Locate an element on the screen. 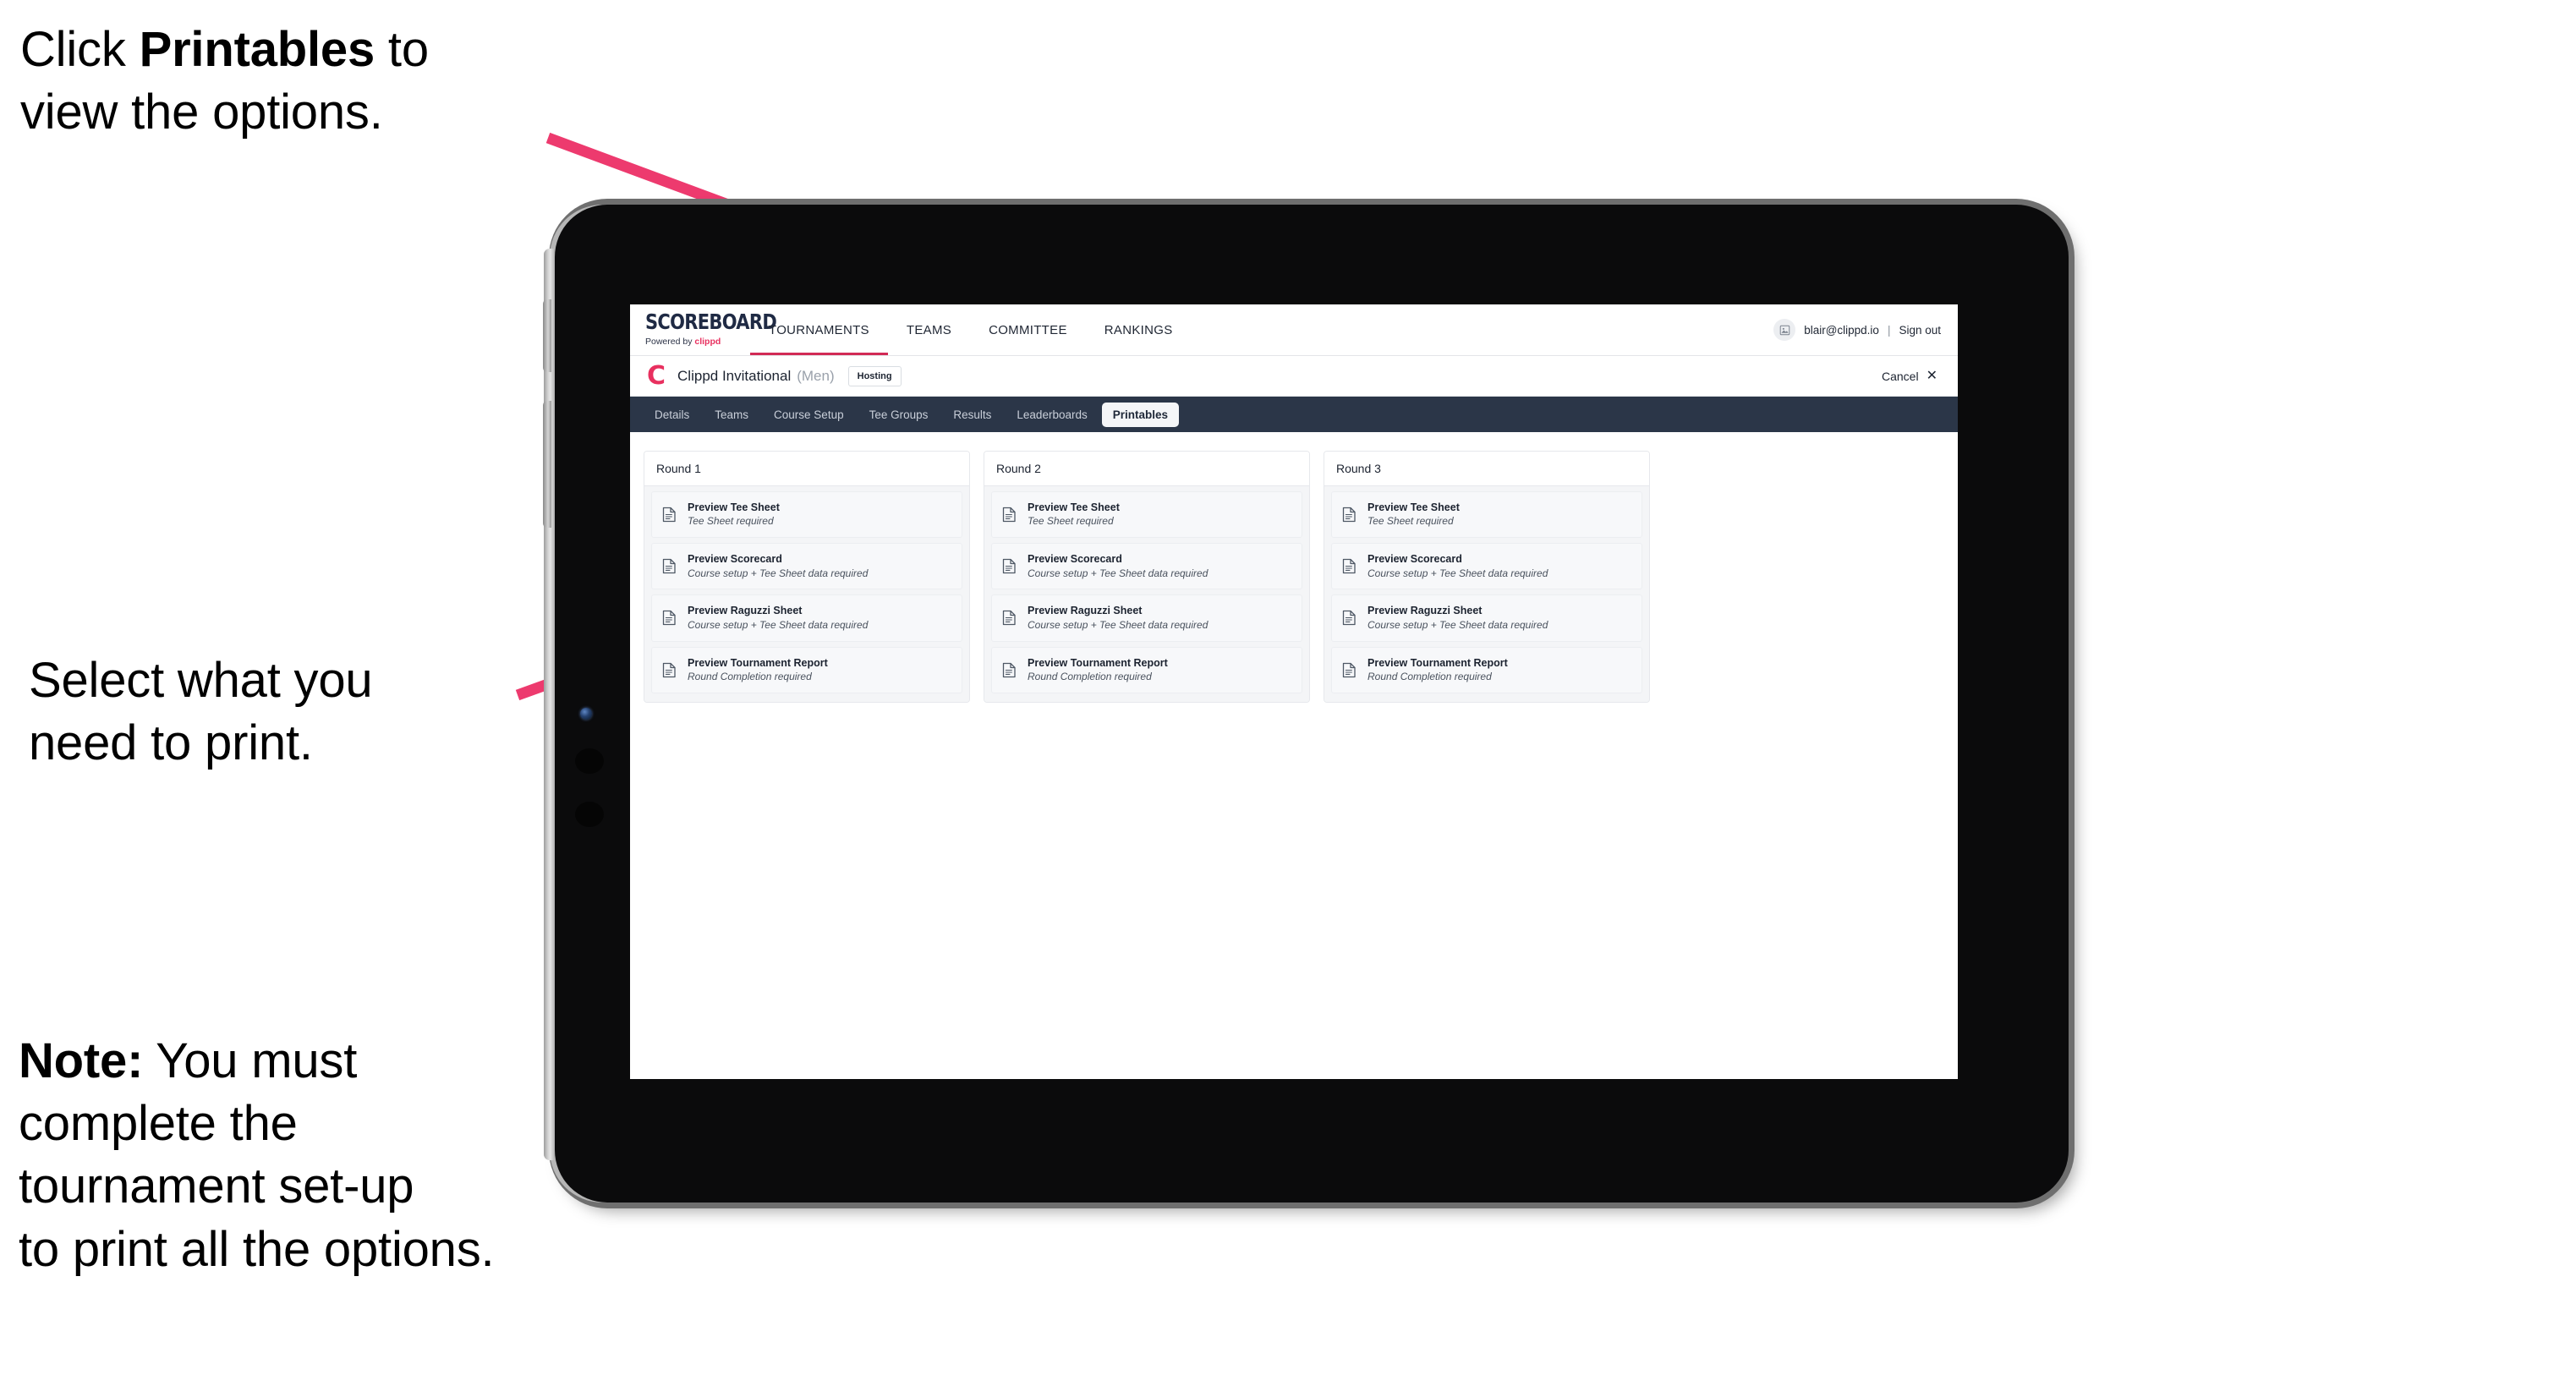 The image size is (2576, 1386). clippd-logo-icon: C is located at coordinates (656, 375).